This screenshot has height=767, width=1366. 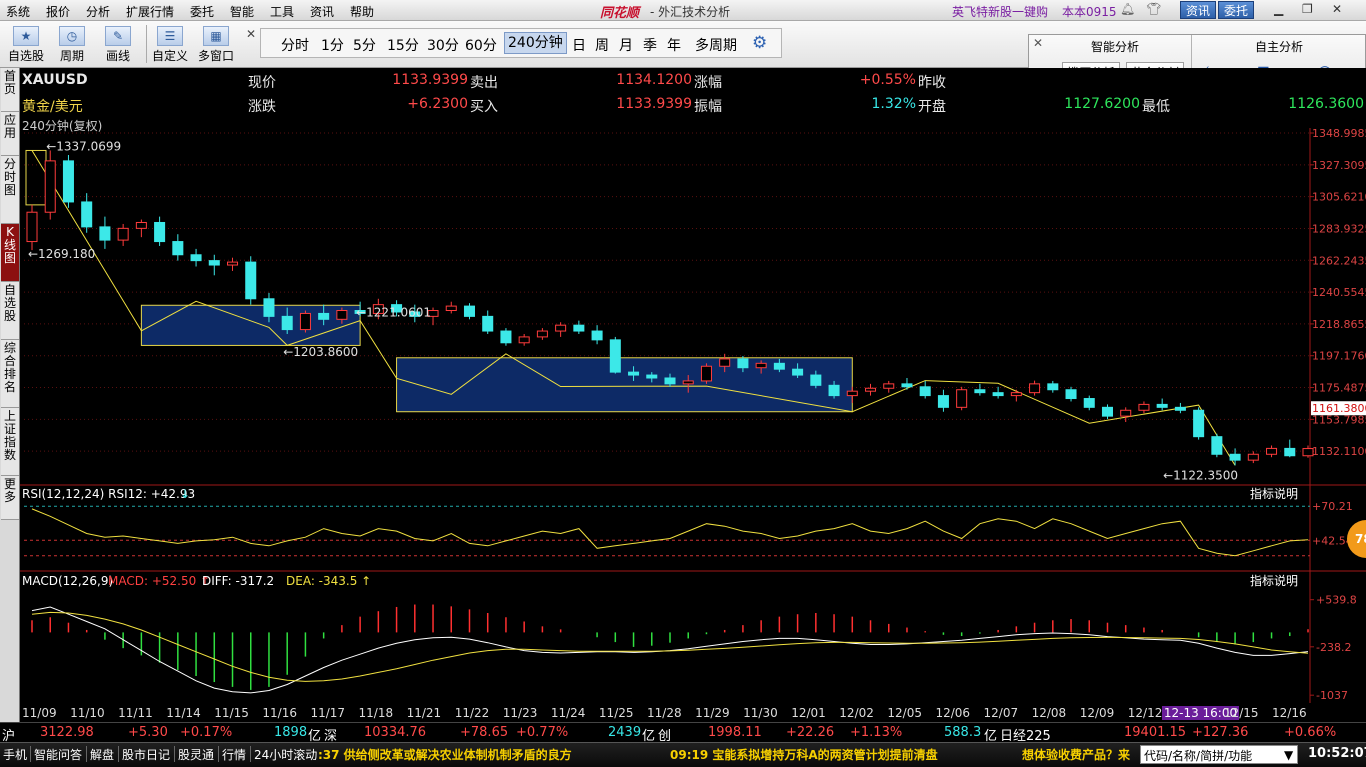 I want to click on status-24h-scroll: 24小时滚动, so click(x=285, y=754).